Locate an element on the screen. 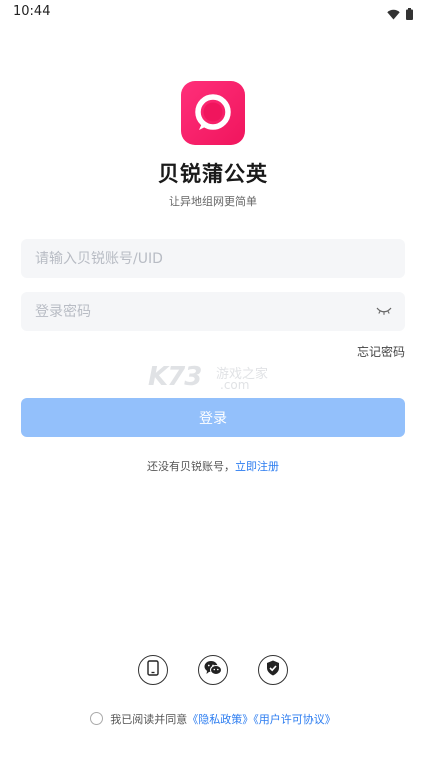  status-time: 10:44 is located at coordinates (32, 11).